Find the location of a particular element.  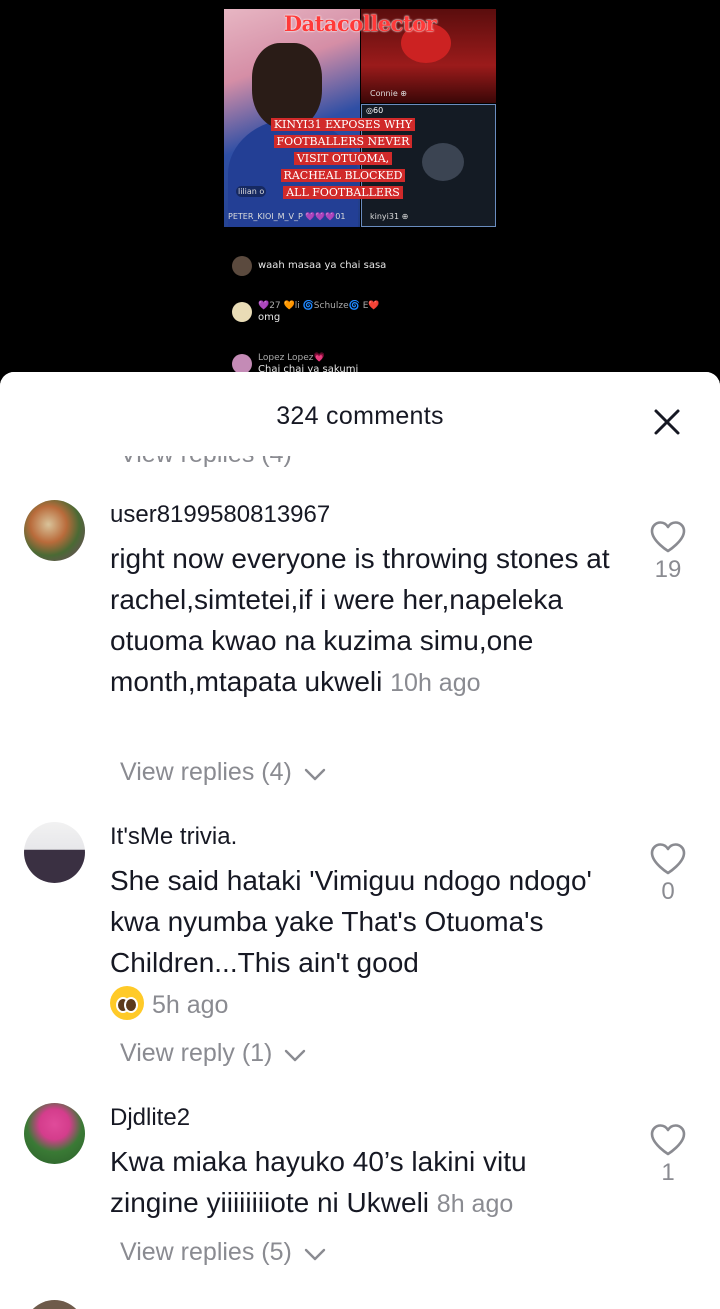

pleading-face-icon is located at coordinates (127, 1003).